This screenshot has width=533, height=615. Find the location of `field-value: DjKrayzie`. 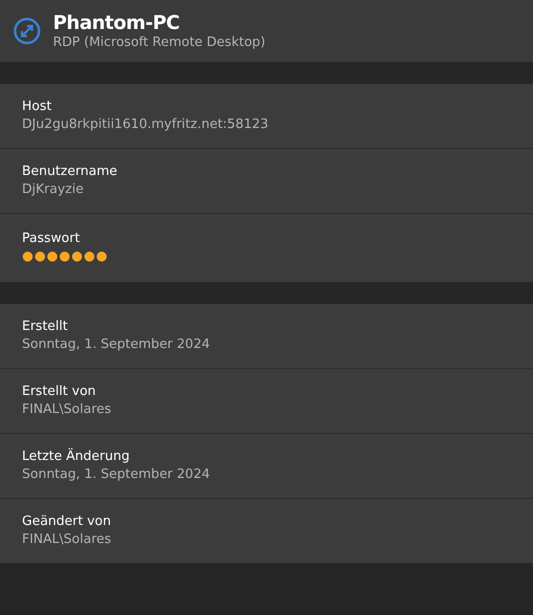

field-value: DjKrayzie is located at coordinates (53, 190).